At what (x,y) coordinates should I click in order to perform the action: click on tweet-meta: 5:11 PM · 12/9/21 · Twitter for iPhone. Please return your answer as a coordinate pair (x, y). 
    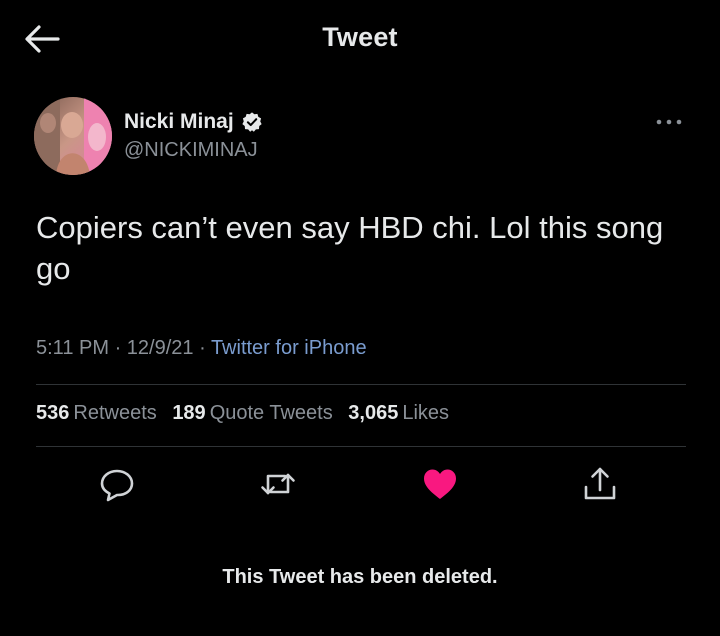
    Looking at the image, I should click on (201, 348).